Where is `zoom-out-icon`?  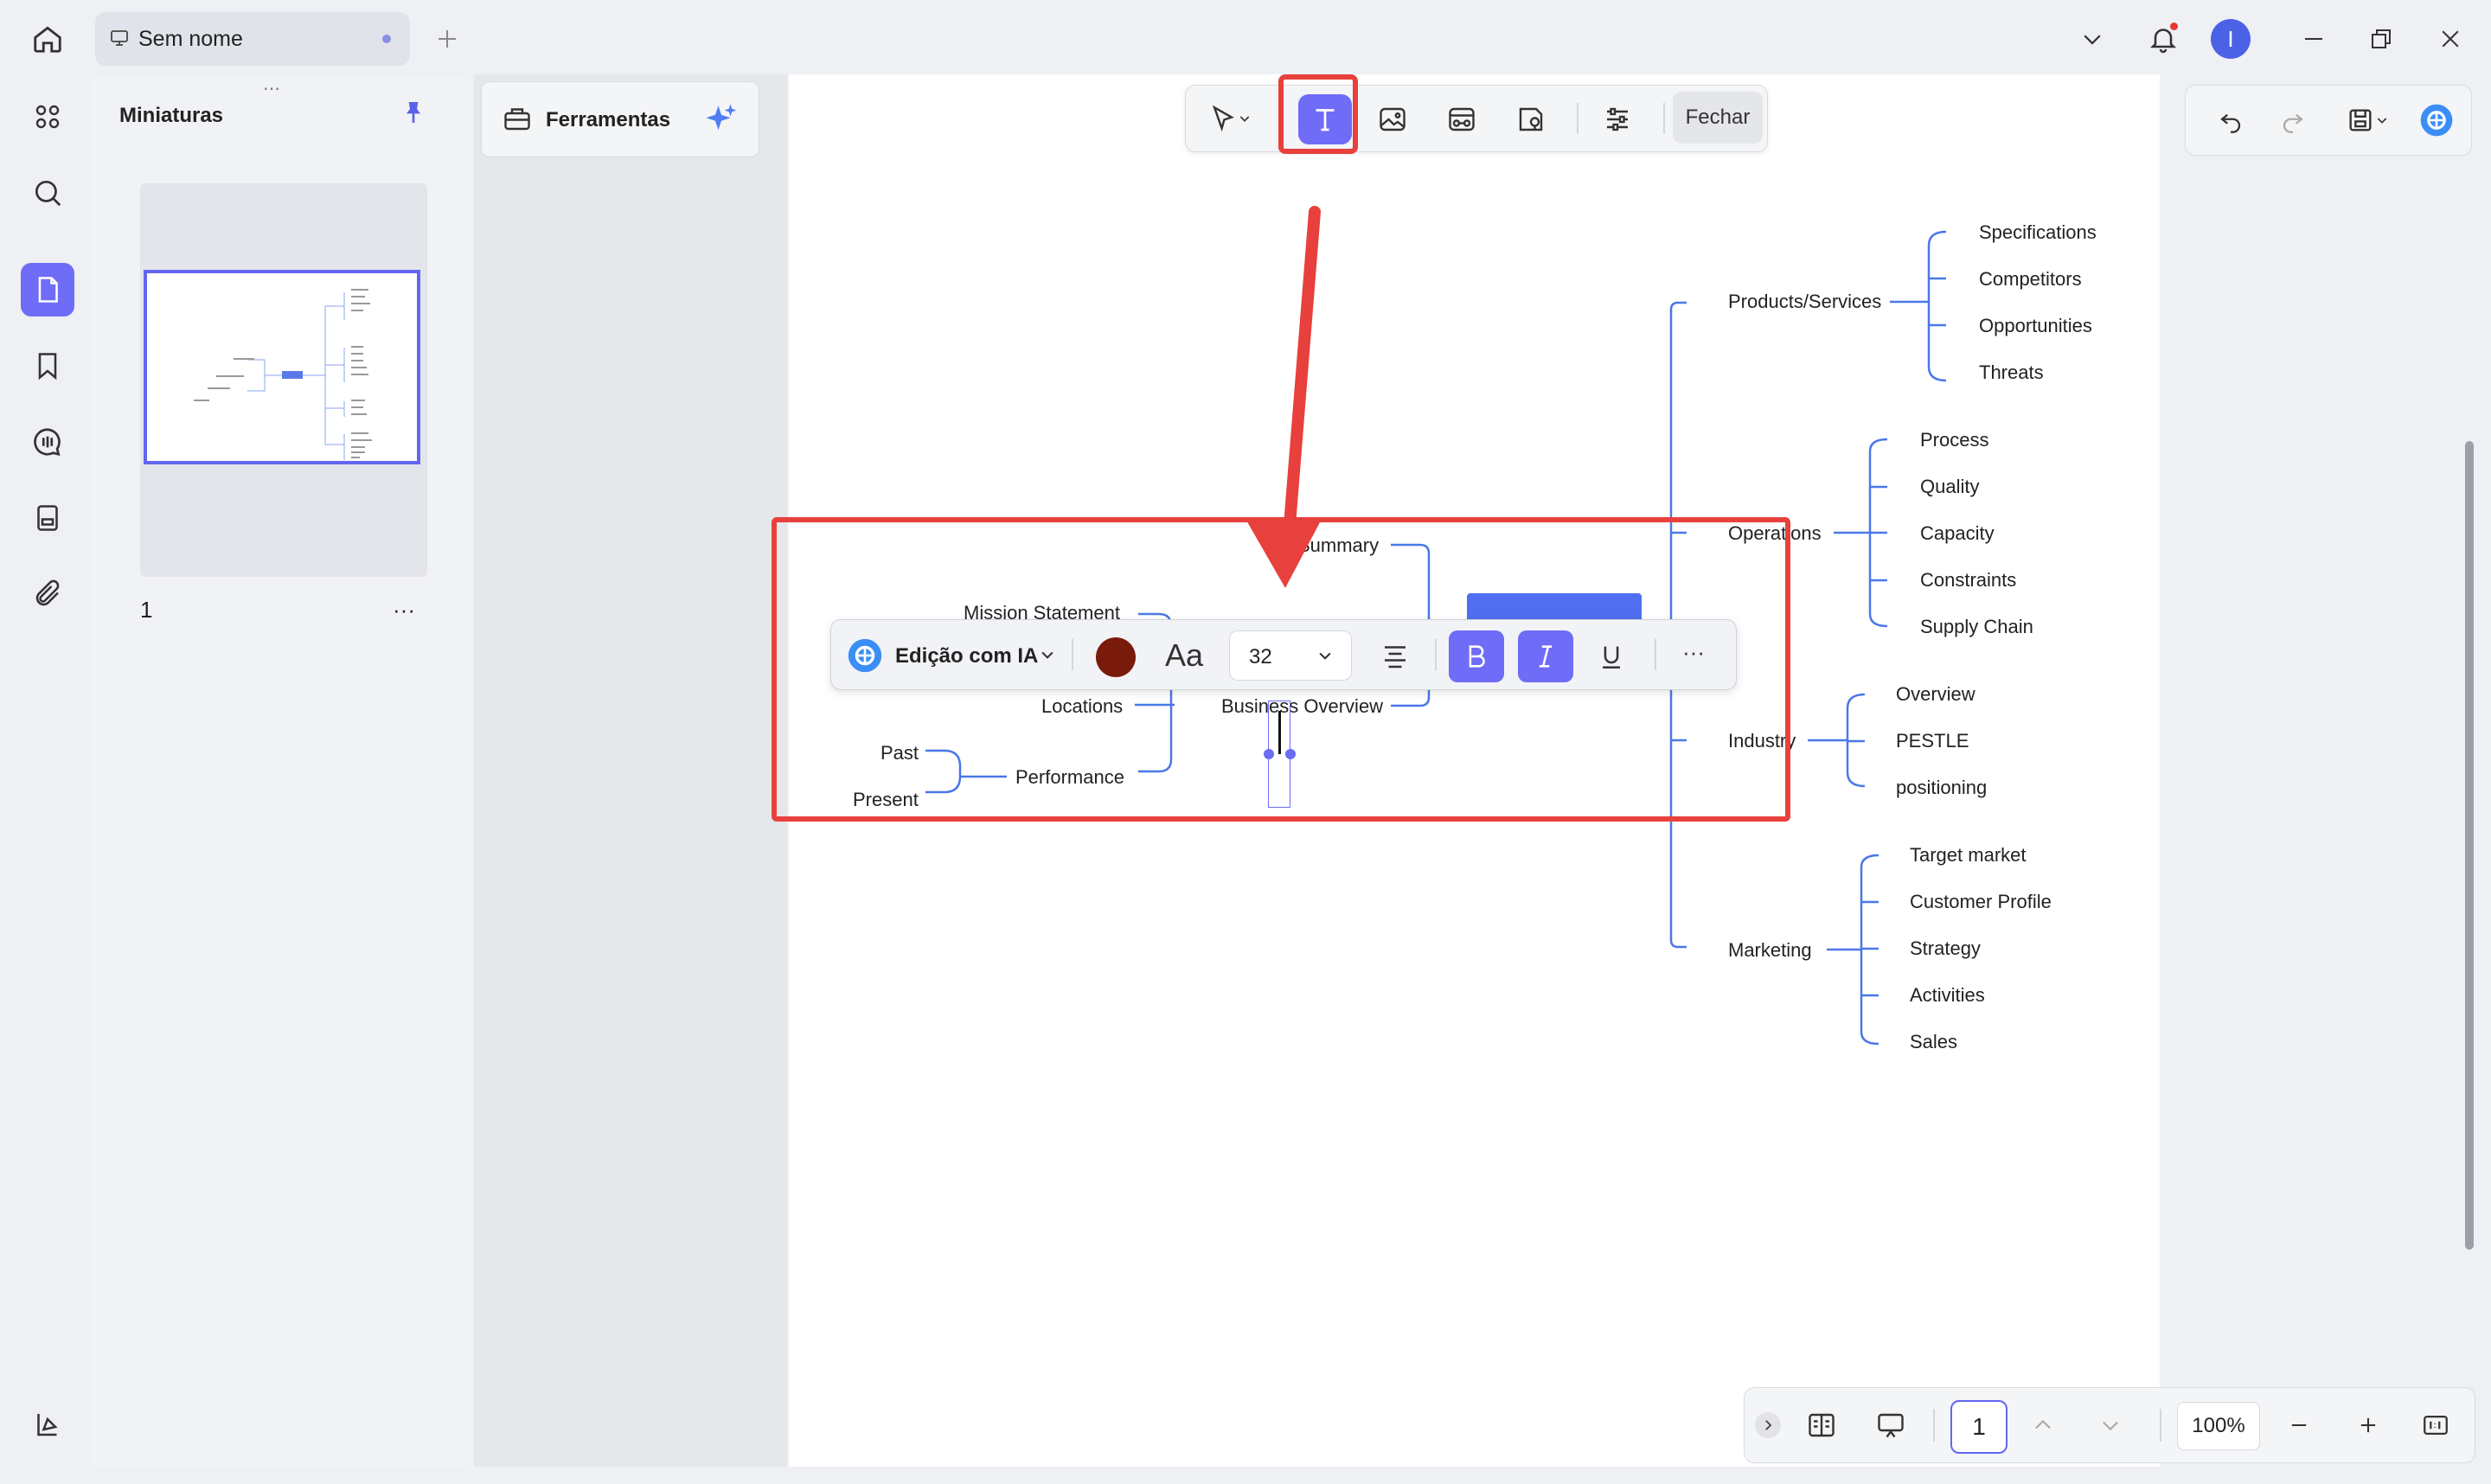
zoom-out-icon is located at coordinates (2299, 1425).